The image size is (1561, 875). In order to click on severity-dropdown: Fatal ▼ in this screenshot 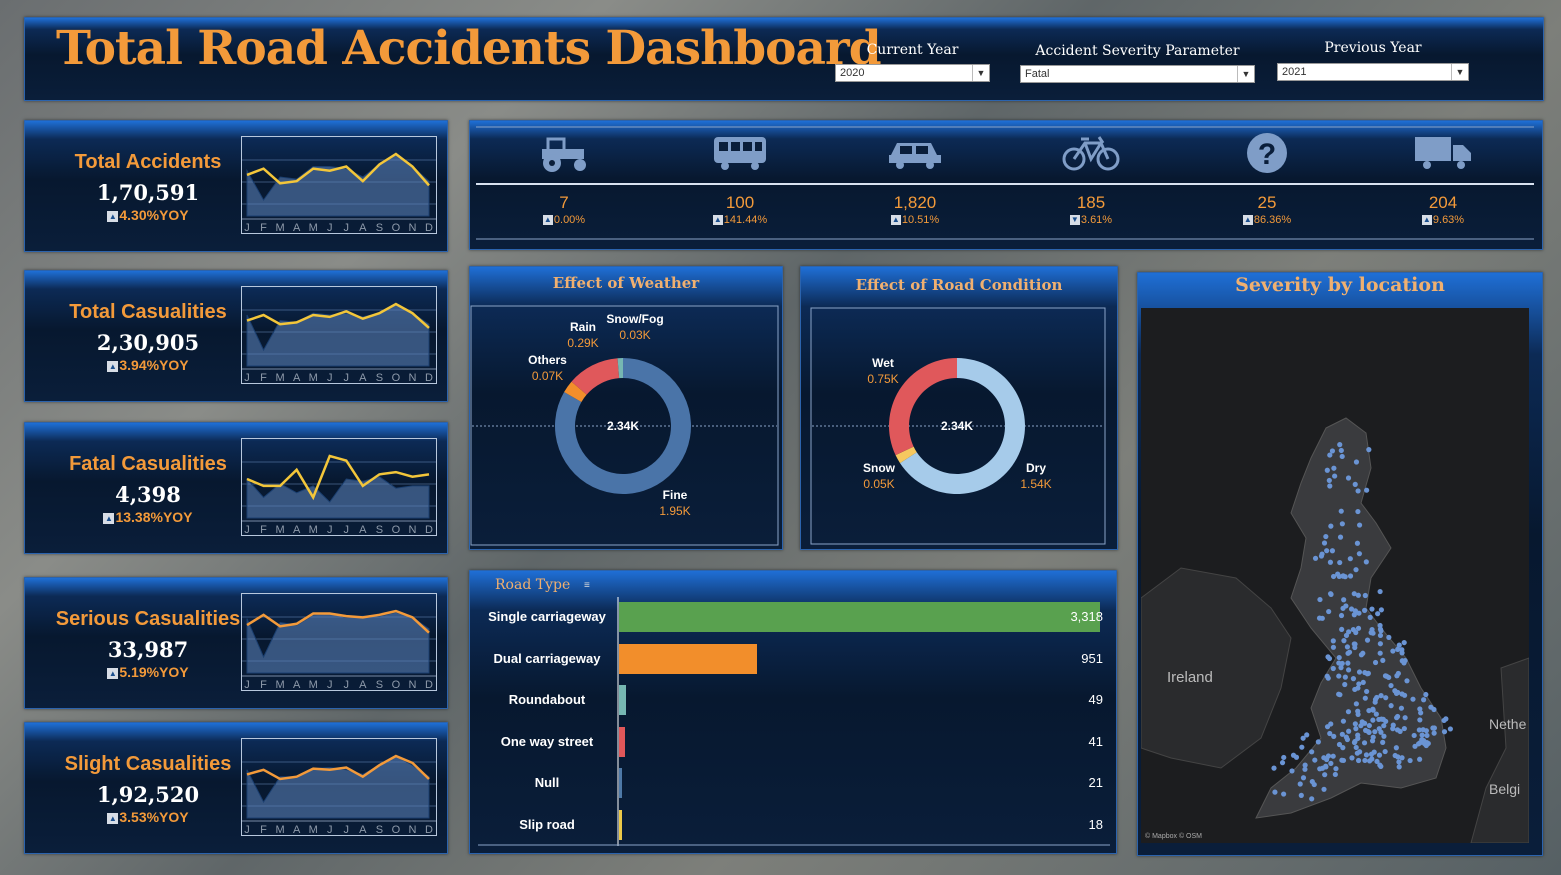, I will do `click(1137, 74)`.